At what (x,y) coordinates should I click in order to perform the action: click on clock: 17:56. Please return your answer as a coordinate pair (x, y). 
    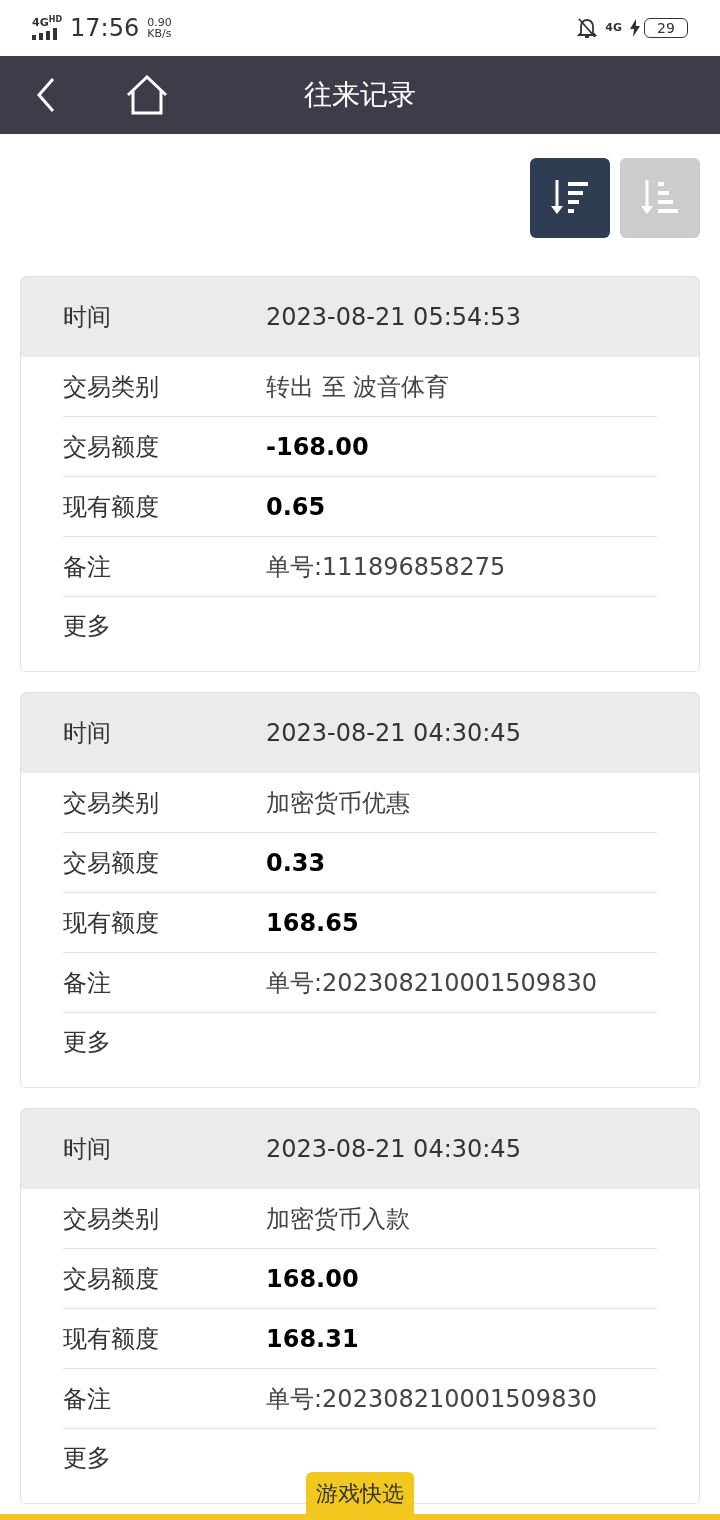
    Looking at the image, I should click on (105, 28).